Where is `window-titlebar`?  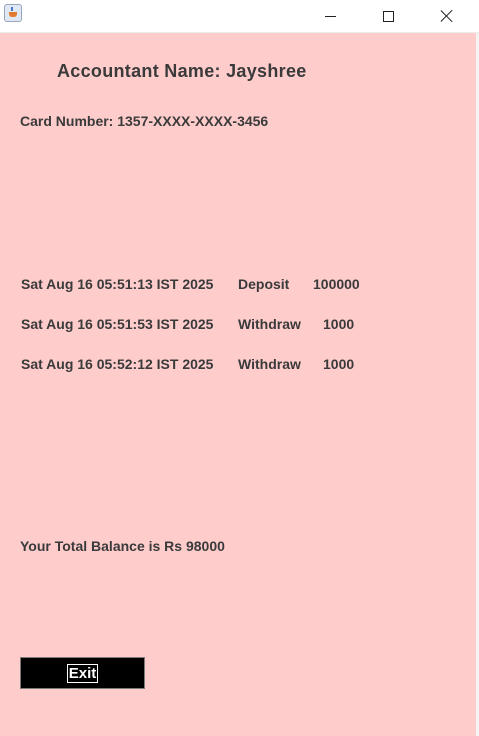 window-titlebar is located at coordinates (239, 16).